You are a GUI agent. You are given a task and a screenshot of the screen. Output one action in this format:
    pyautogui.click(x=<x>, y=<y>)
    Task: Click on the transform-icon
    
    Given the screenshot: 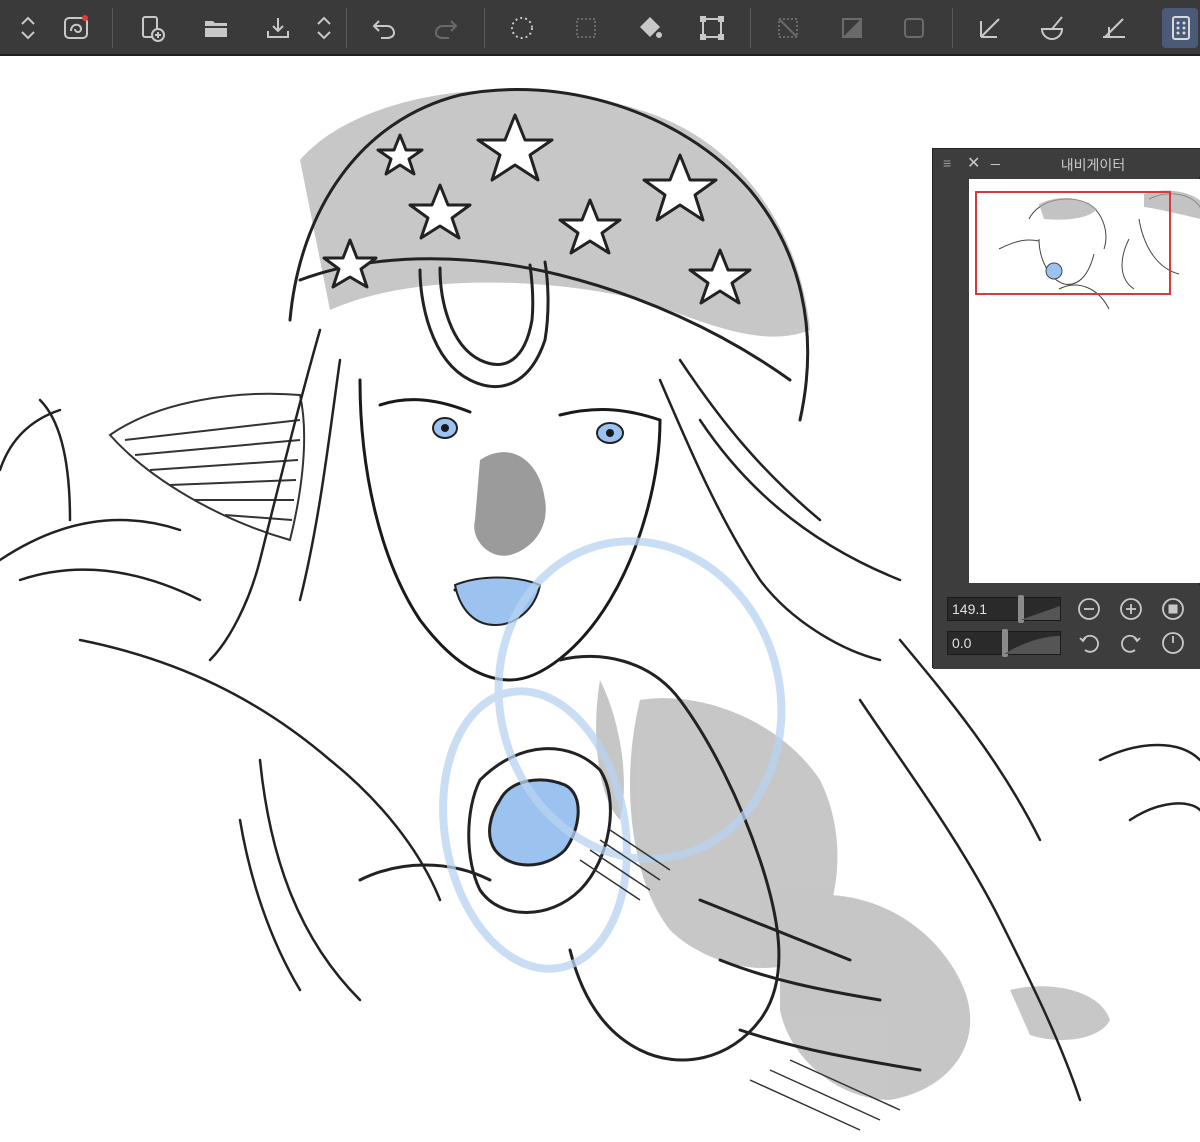 What is the action you would take?
    pyautogui.click(x=712, y=28)
    